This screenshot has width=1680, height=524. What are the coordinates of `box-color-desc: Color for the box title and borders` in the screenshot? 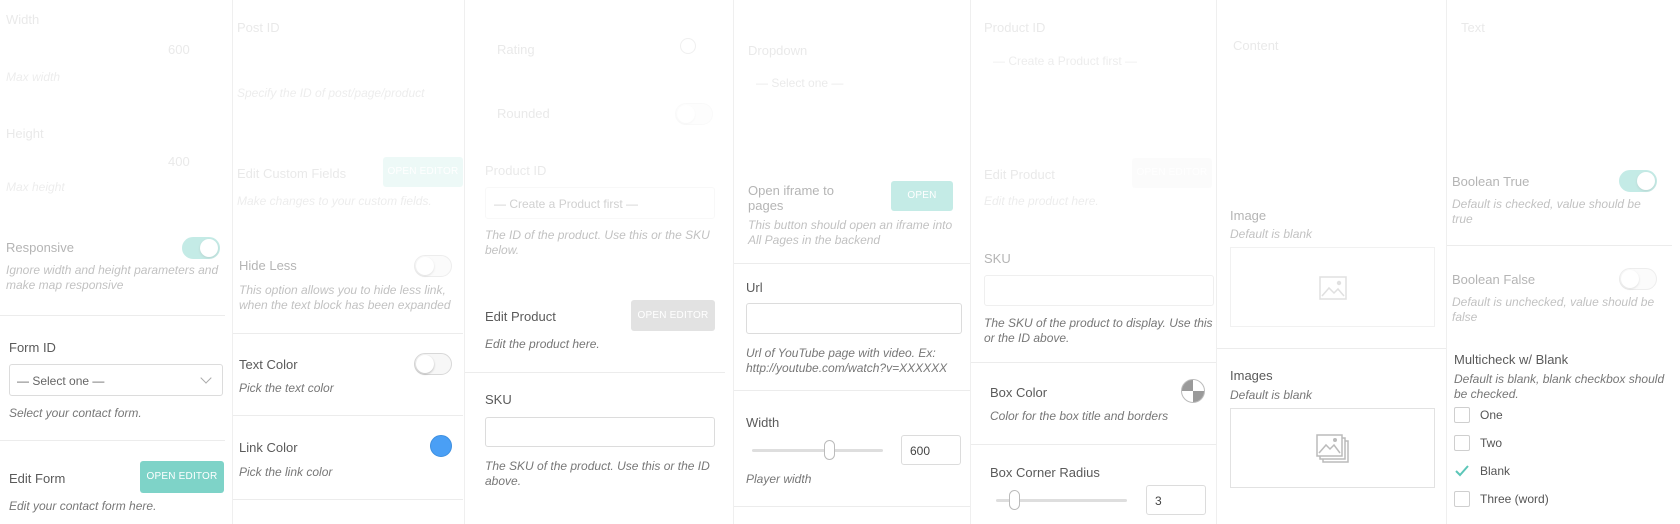 It's located at (1079, 416).